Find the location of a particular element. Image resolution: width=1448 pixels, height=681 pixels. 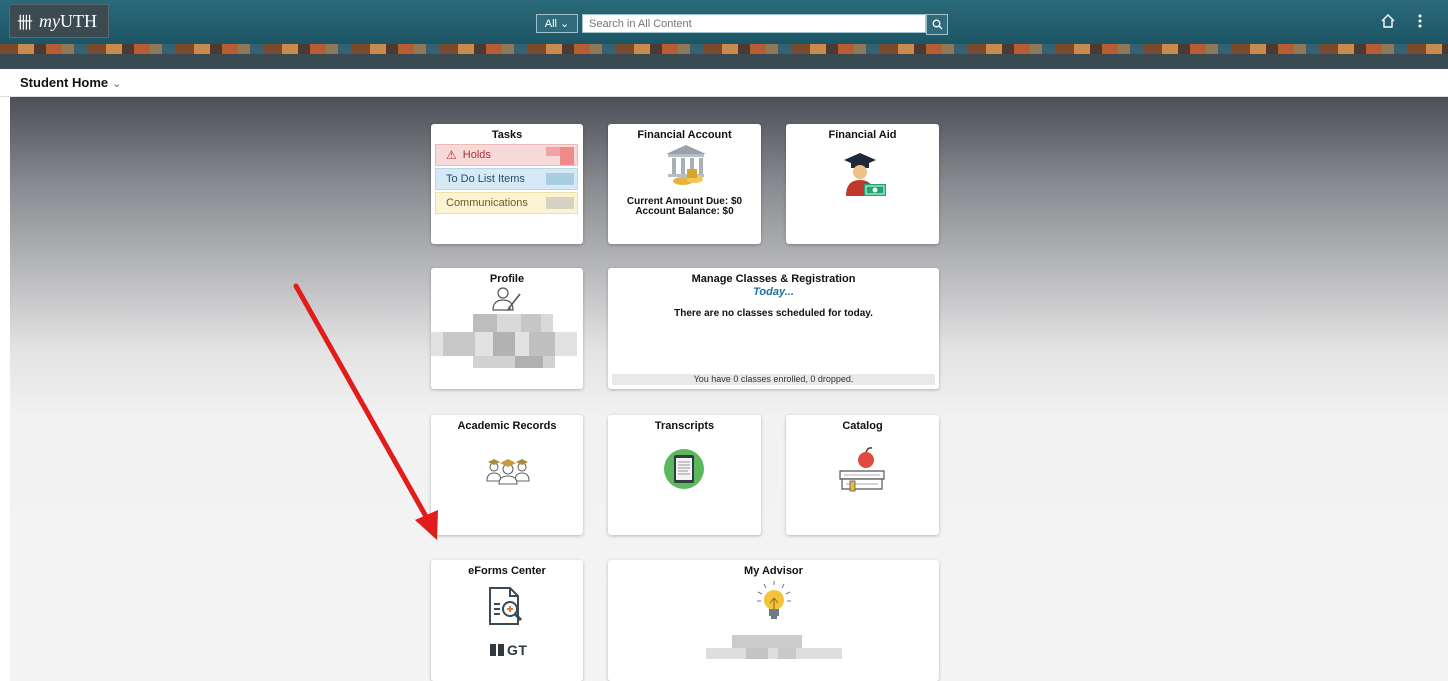

homepage-selector: Student Home ⌄ is located at coordinates (70, 82).